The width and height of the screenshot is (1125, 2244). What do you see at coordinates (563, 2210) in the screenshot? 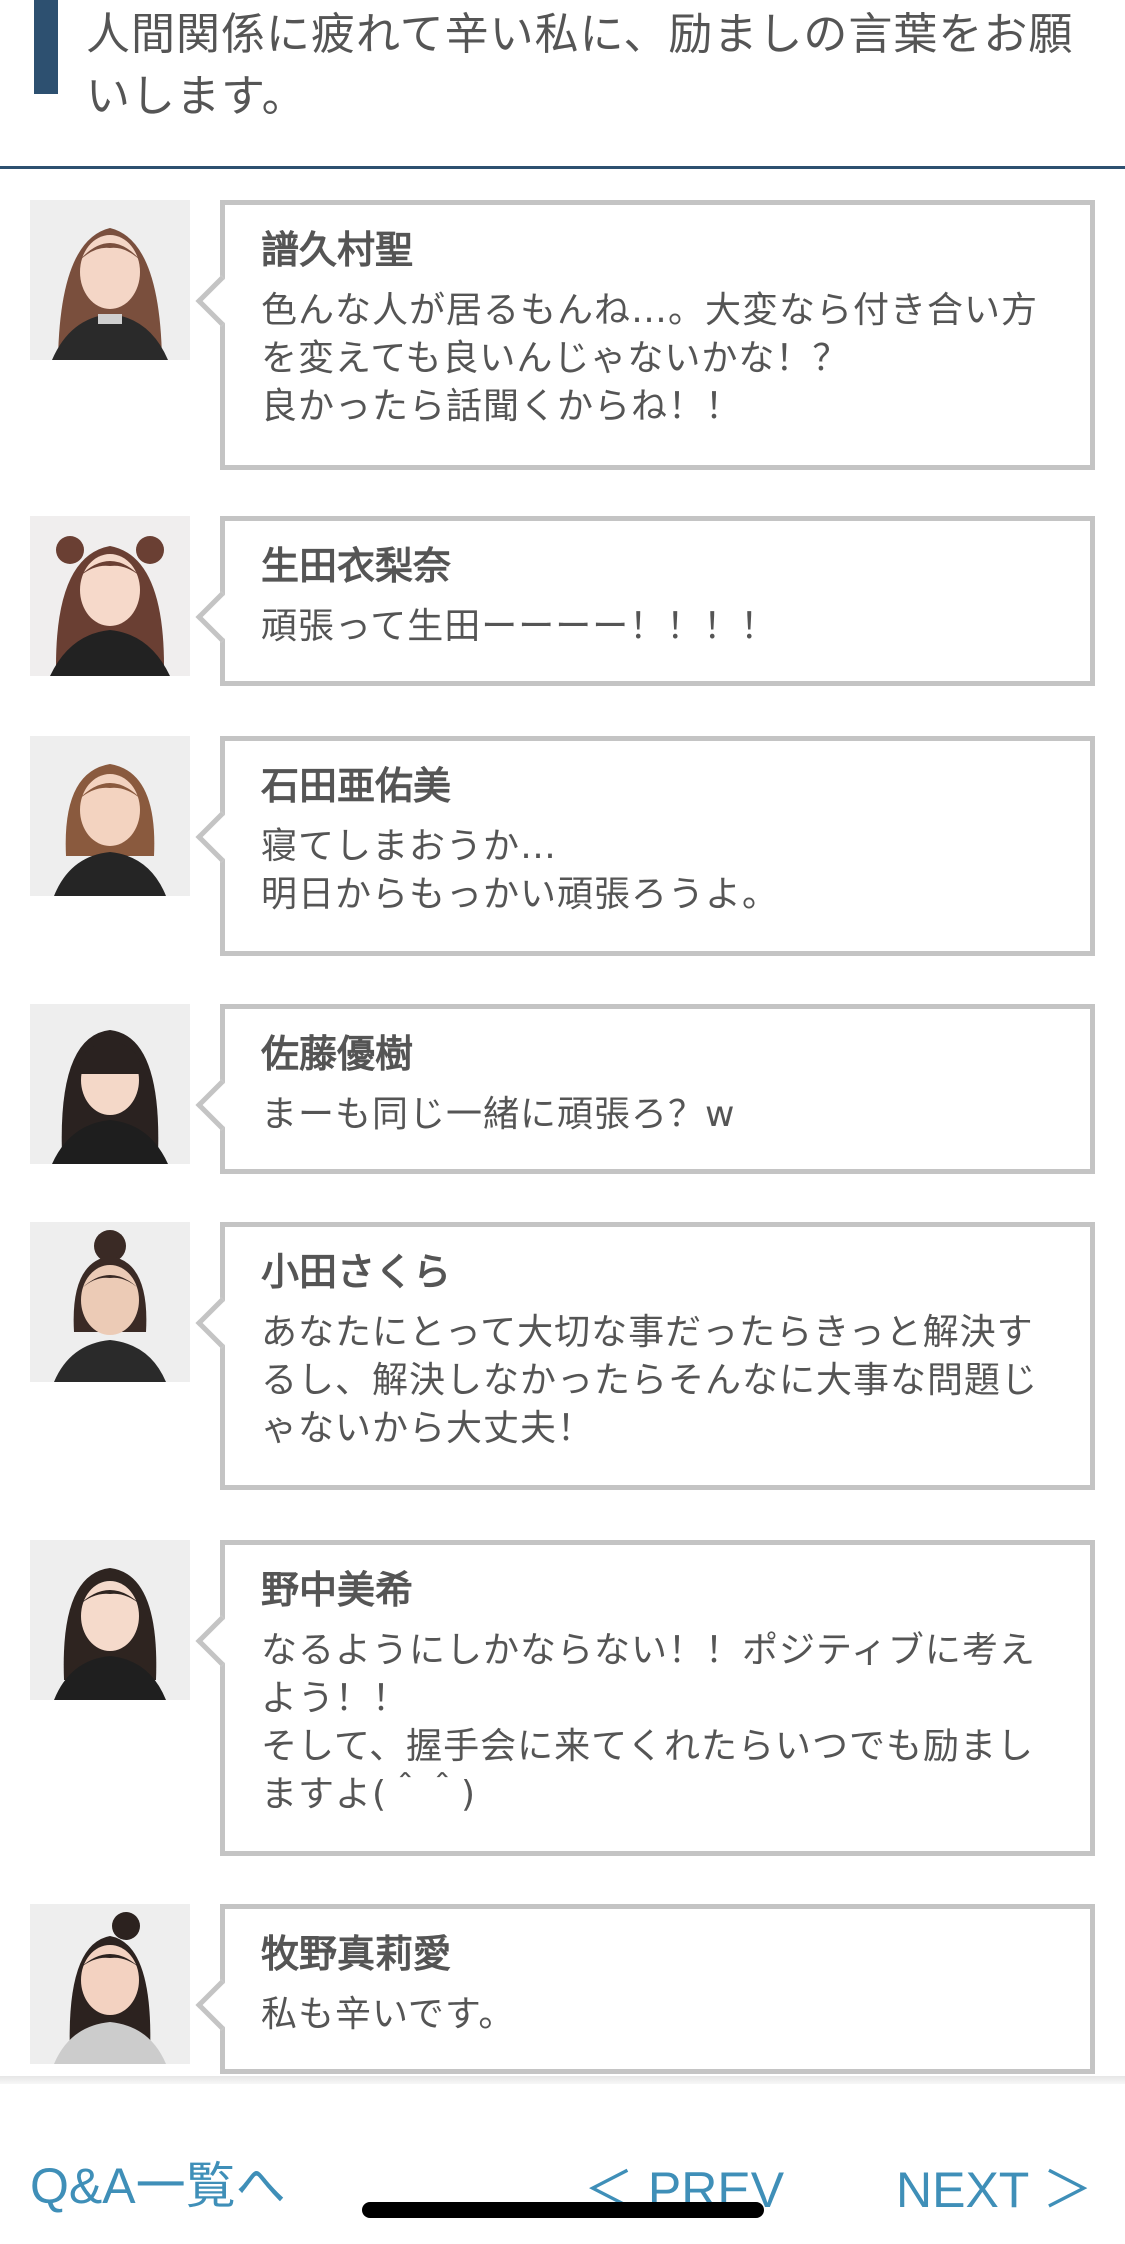
I see `home-indicator` at bounding box center [563, 2210].